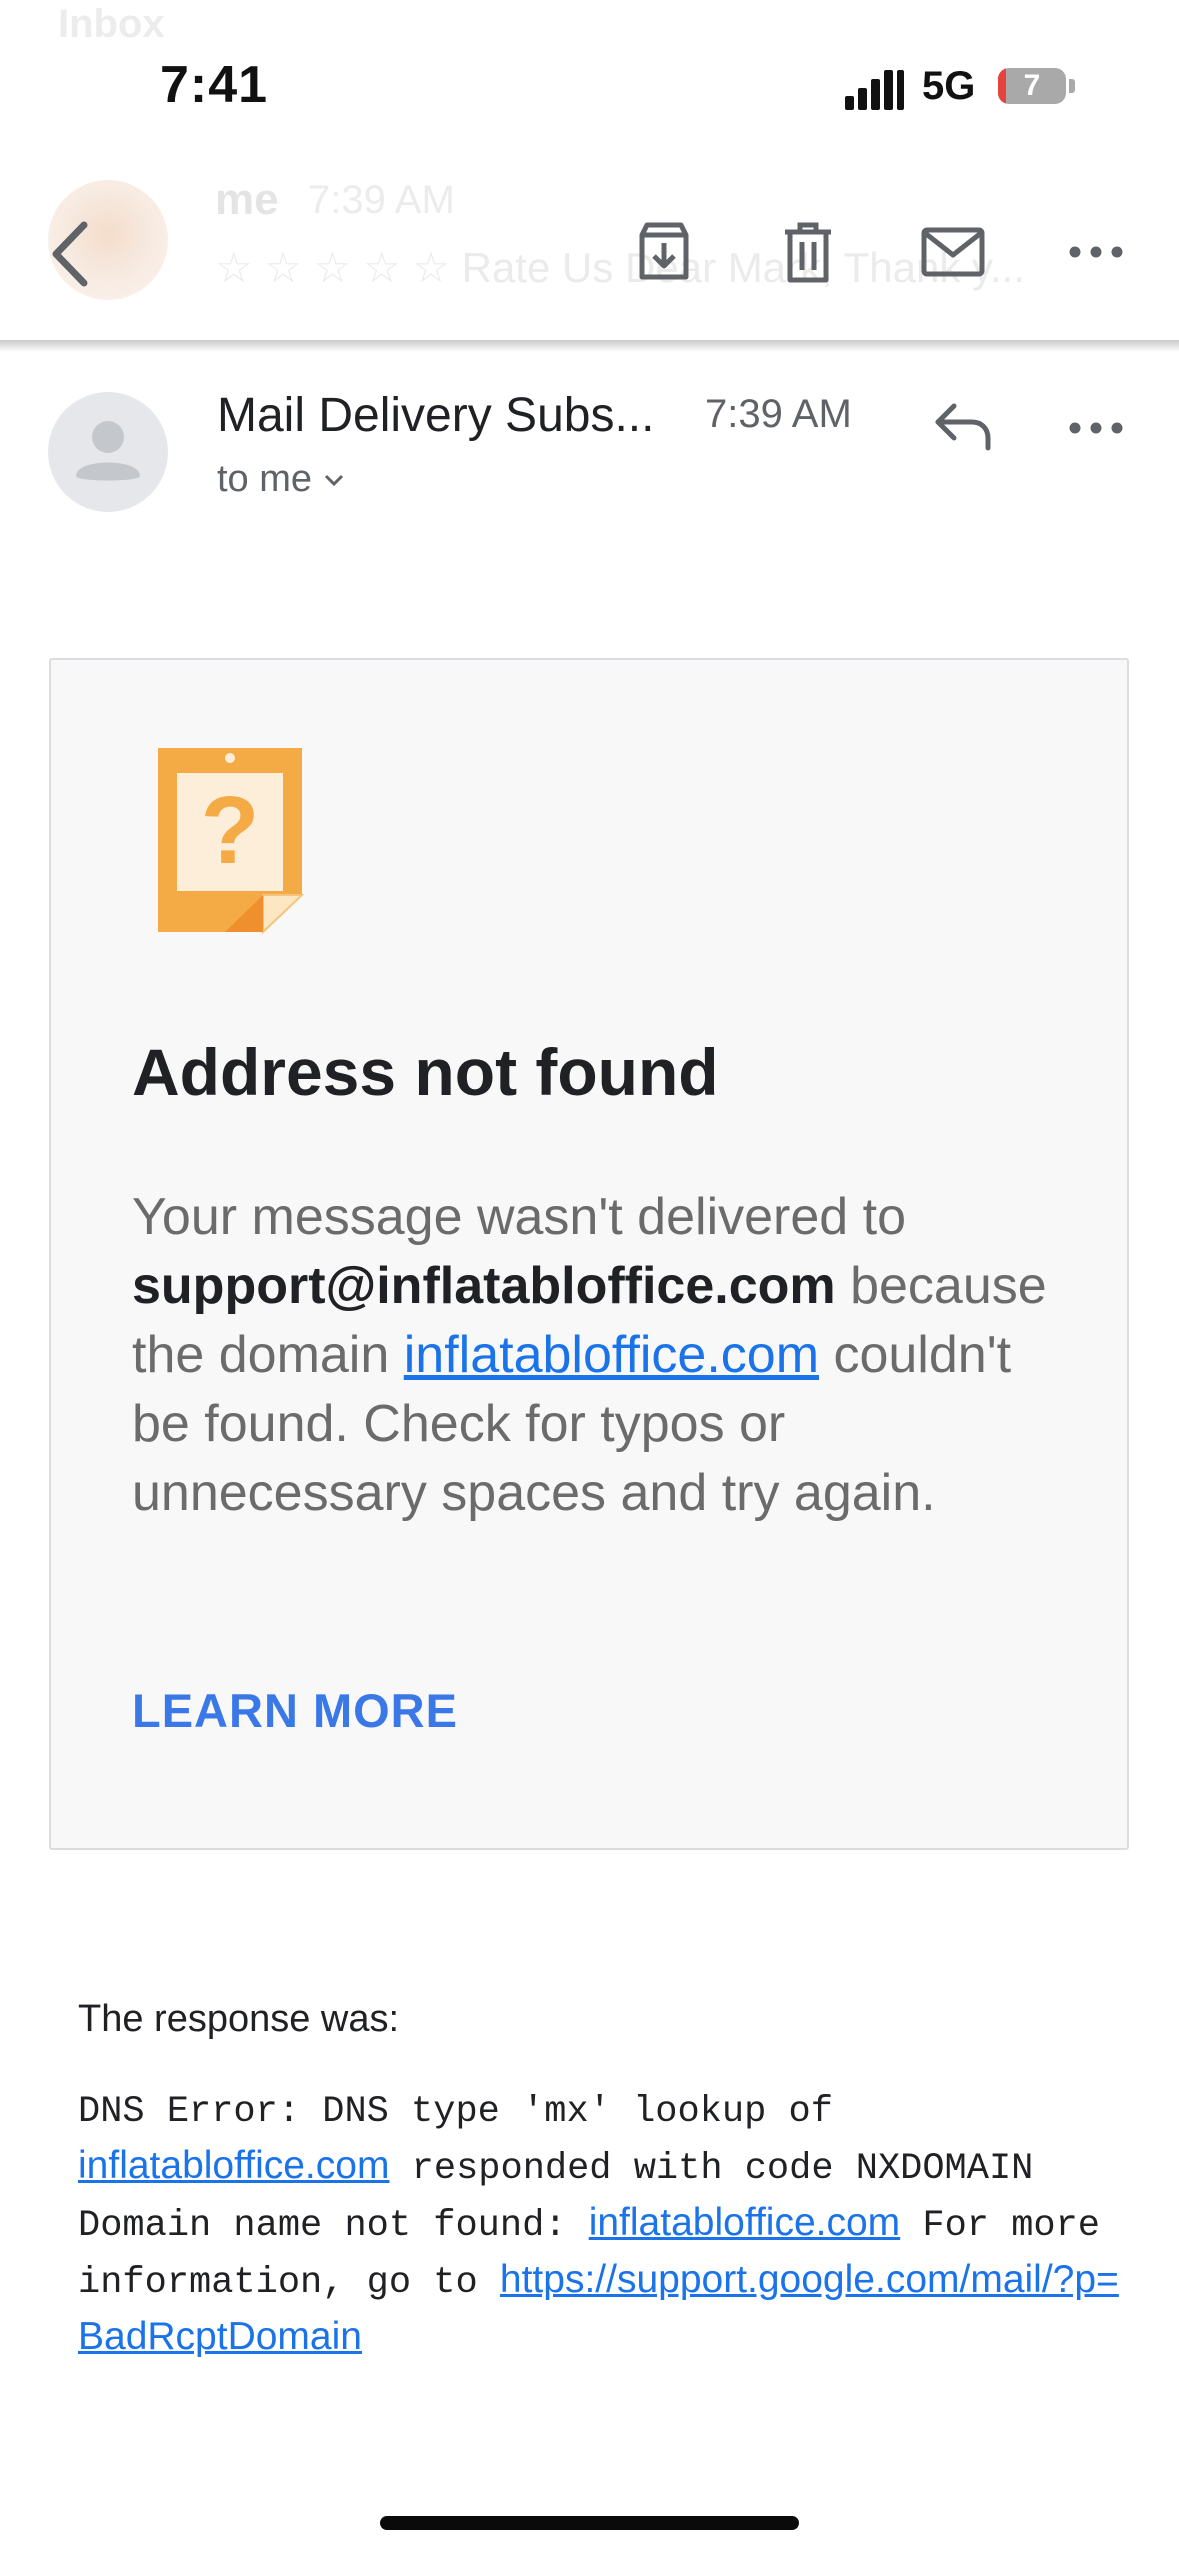 This screenshot has height=2556, width=1179. Describe the element at coordinates (233, 2165) in the screenshot. I see `domain-link-1: inflatabloffice.com` at that location.